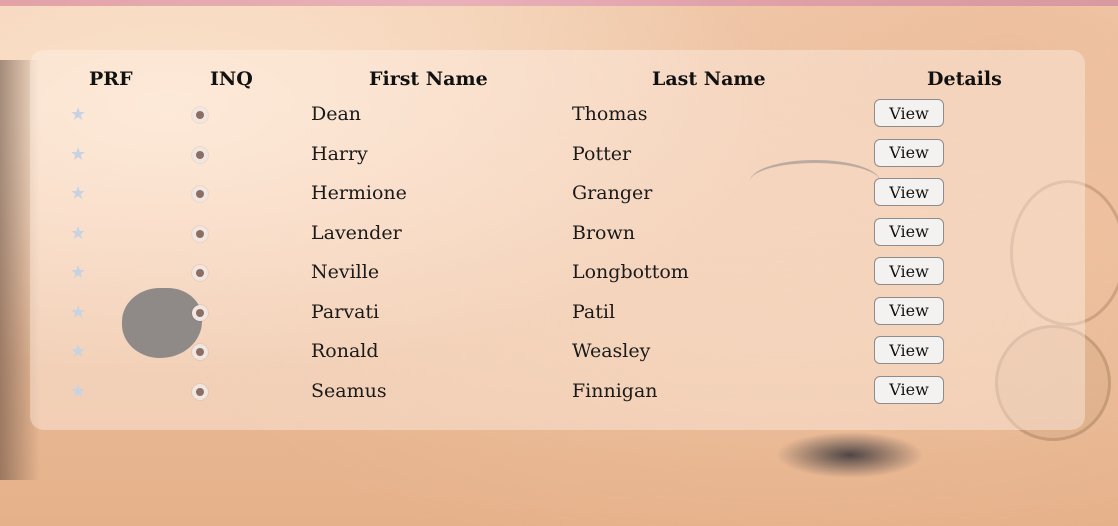 This screenshot has width=1118, height=526. I want to click on last-name-cell: Thomas, so click(610, 114).